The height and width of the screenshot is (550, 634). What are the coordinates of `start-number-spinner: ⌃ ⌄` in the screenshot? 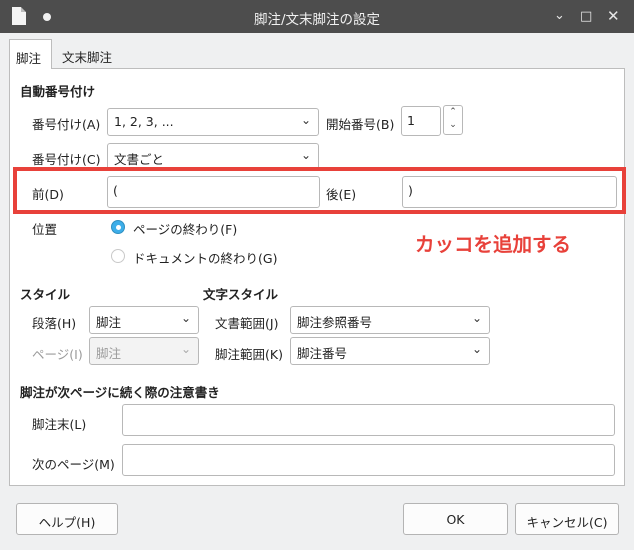 It's located at (453, 120).